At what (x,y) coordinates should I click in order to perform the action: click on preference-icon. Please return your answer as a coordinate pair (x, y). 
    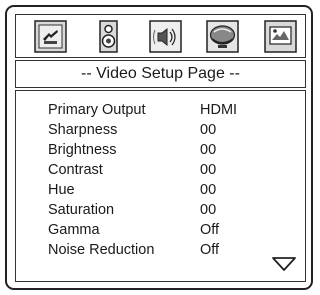
    Looking at the image, I should click on (280, 36).